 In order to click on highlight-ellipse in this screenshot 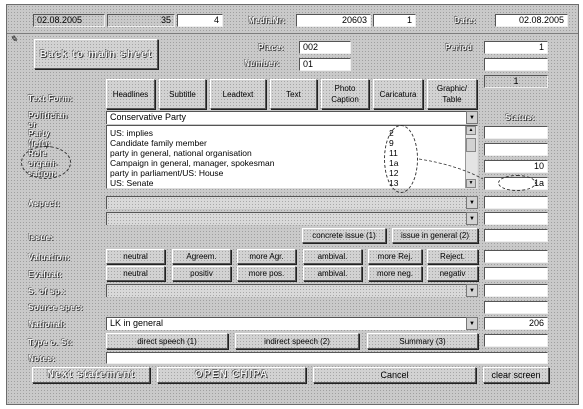, I will do `click(46, 162)`.